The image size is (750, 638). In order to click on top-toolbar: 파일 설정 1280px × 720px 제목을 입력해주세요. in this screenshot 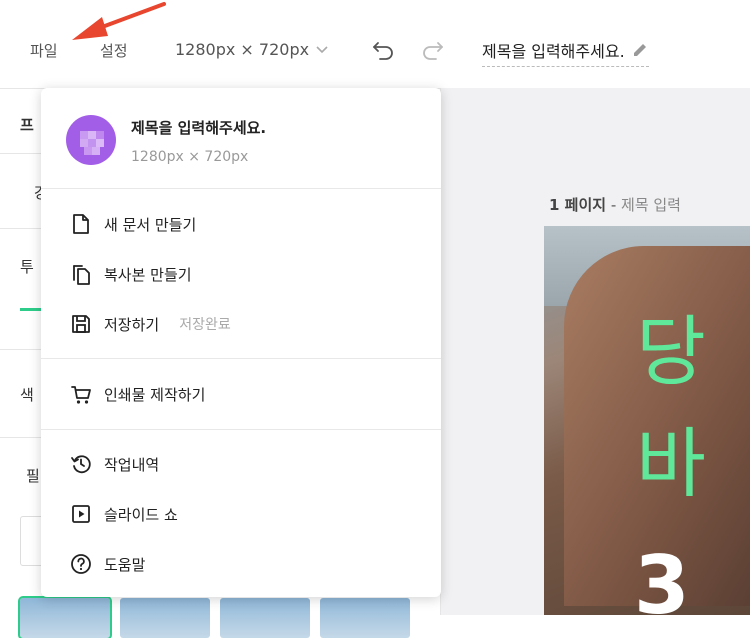, I will do `click(375, 44)`.